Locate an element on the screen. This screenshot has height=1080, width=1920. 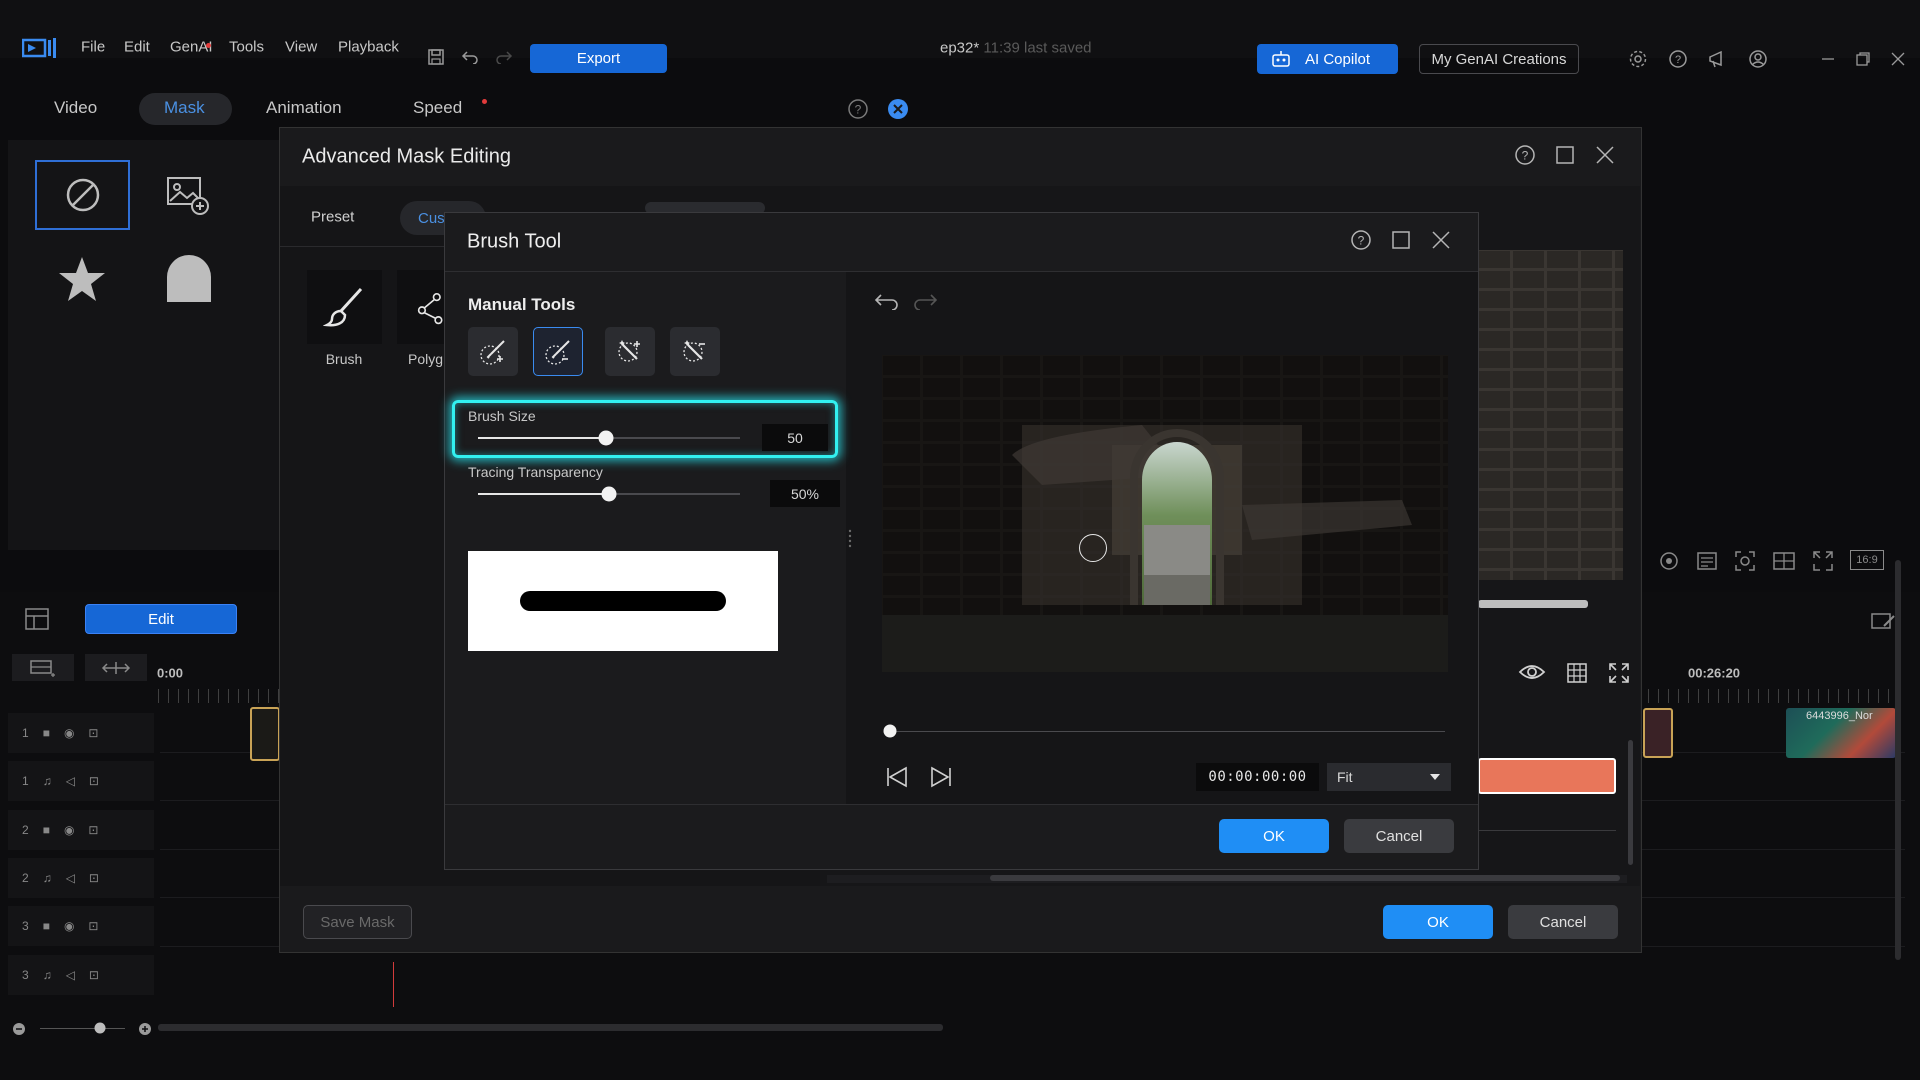
tracing-transparency-value: 50% is located at coordinates (805, 493).